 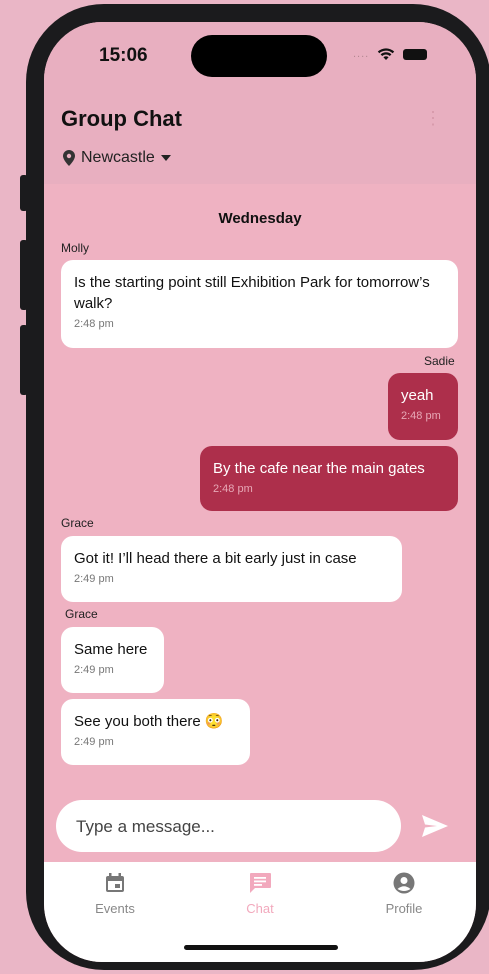 What do you see at coordinates (435, 826) in the screenshot?
I see `send-icon` at bounding box center [435, 826].